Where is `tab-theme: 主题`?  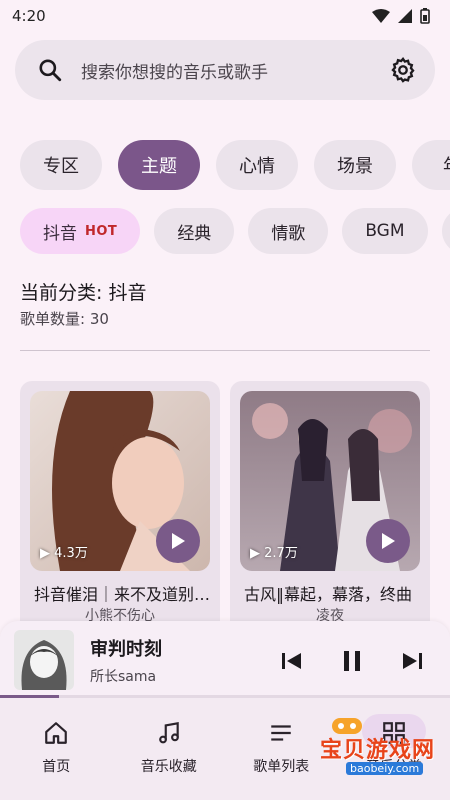 tab-theme: 主题 is located at coordinates (159, 165).